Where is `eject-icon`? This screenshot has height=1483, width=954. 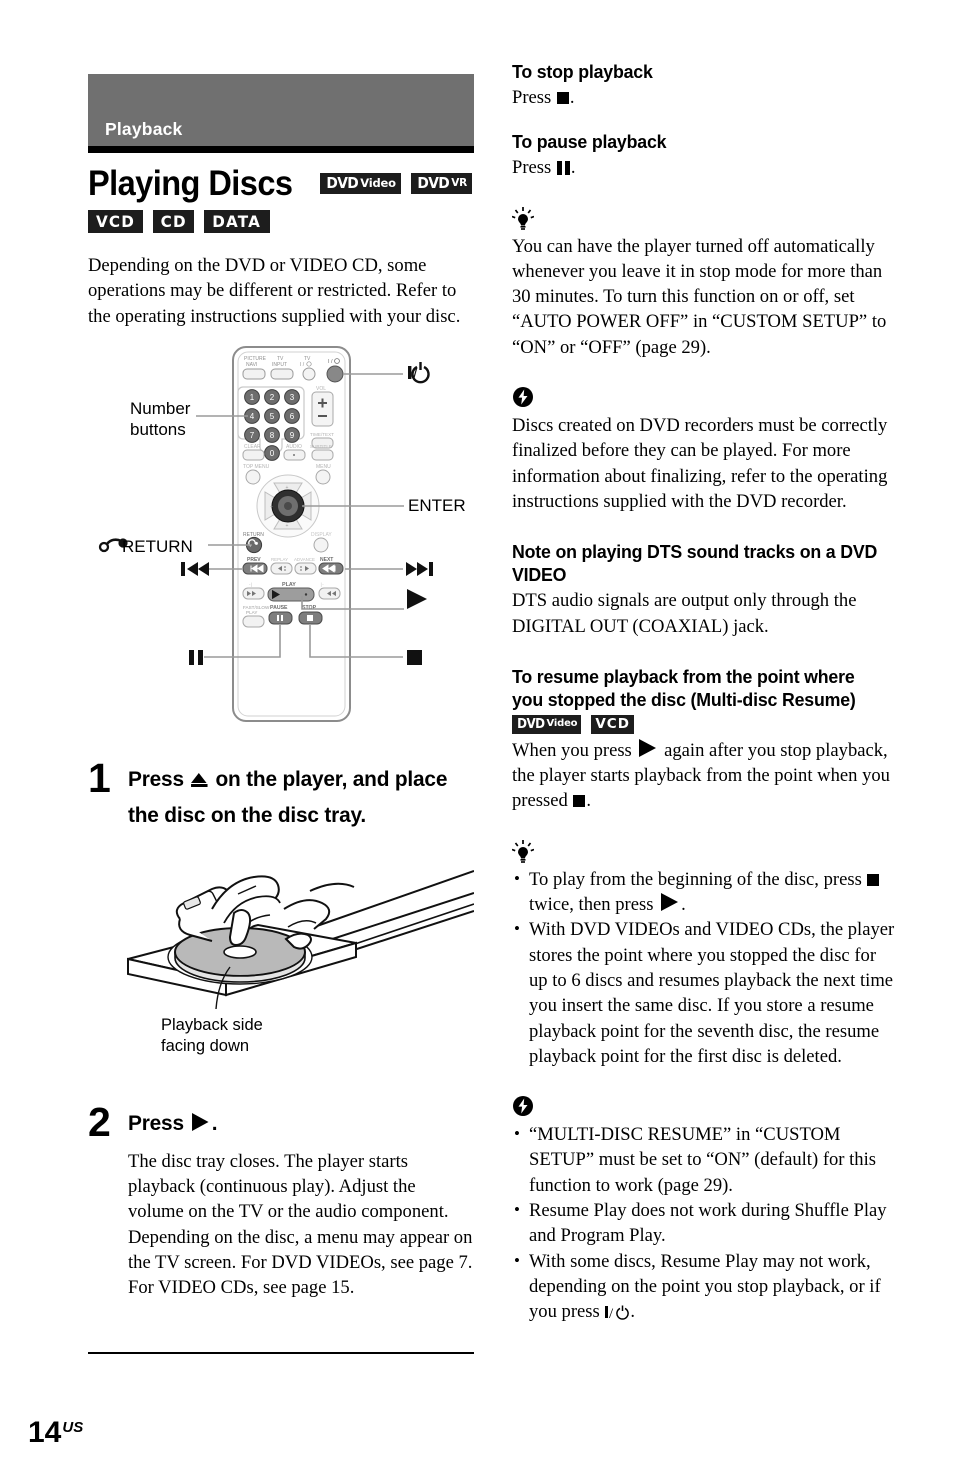
eject-icon is located at coordinates (199, 779).